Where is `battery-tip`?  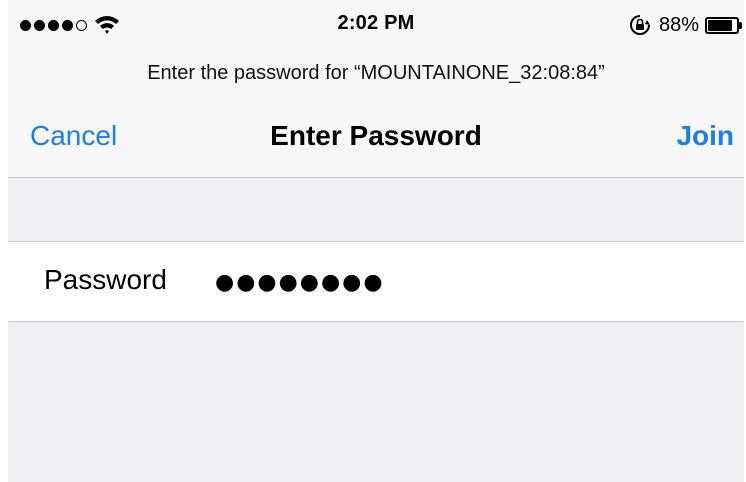
battery-tip is located at coordinates (740, 25).